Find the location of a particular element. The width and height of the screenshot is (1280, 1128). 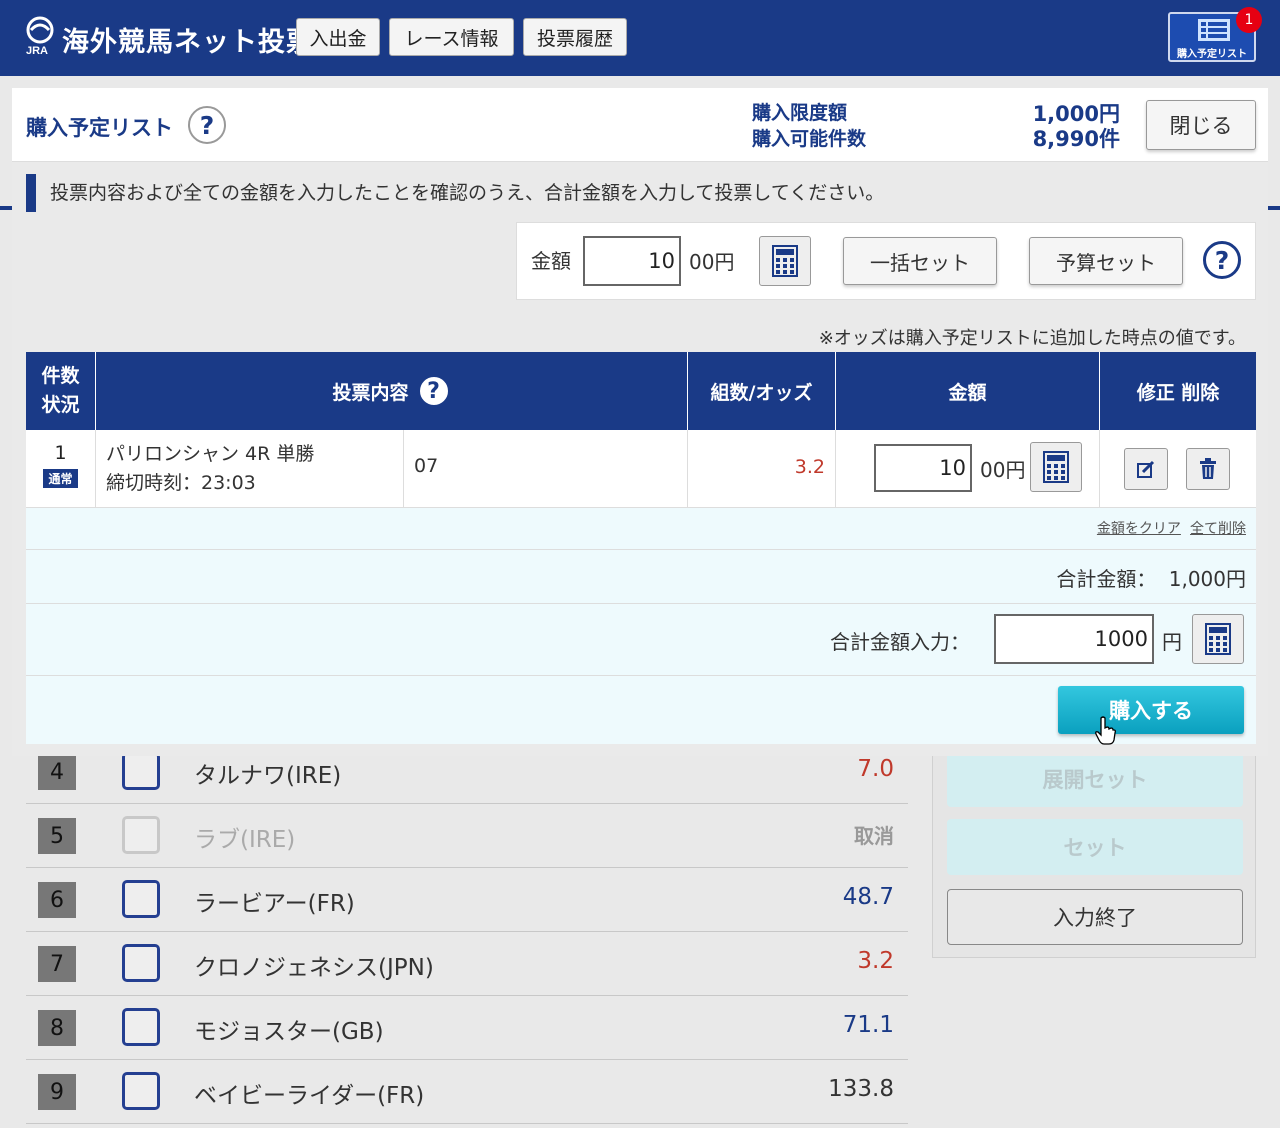

race-description: パリロンシャン 4R 単勝 is located at coordinates (210, 454).